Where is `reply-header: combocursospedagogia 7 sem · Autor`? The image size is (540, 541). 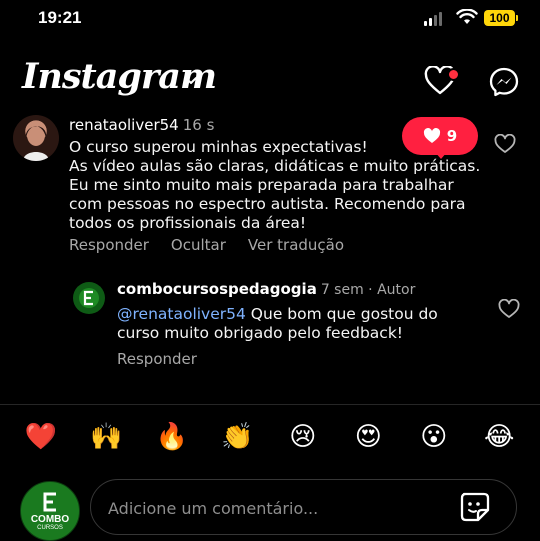
reply-header: combocursospedagogia 7 sem · Autor is located at coordinates (266, 289).